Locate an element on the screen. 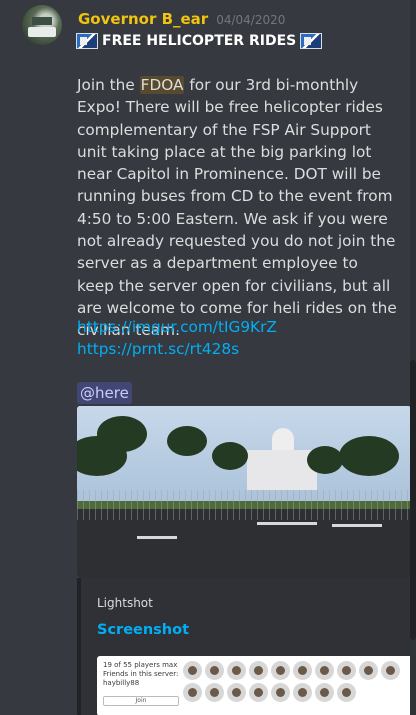 This screenshot has width=416, height=715. join-button: Join is located at coordinates (141, 701).